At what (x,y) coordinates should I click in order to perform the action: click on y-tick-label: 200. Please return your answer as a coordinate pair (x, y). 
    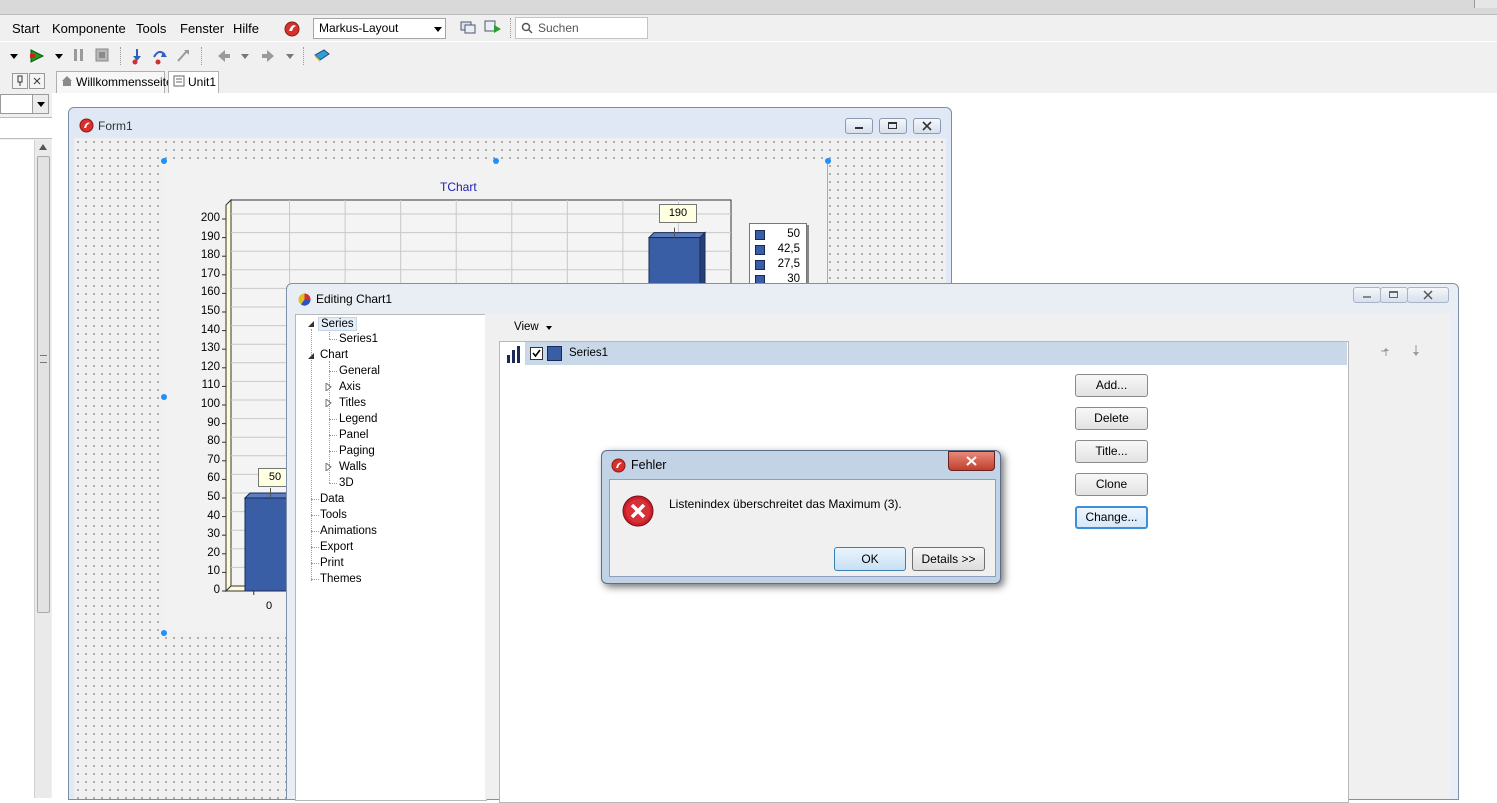
    Looking at the image, I should click on (210, 218).